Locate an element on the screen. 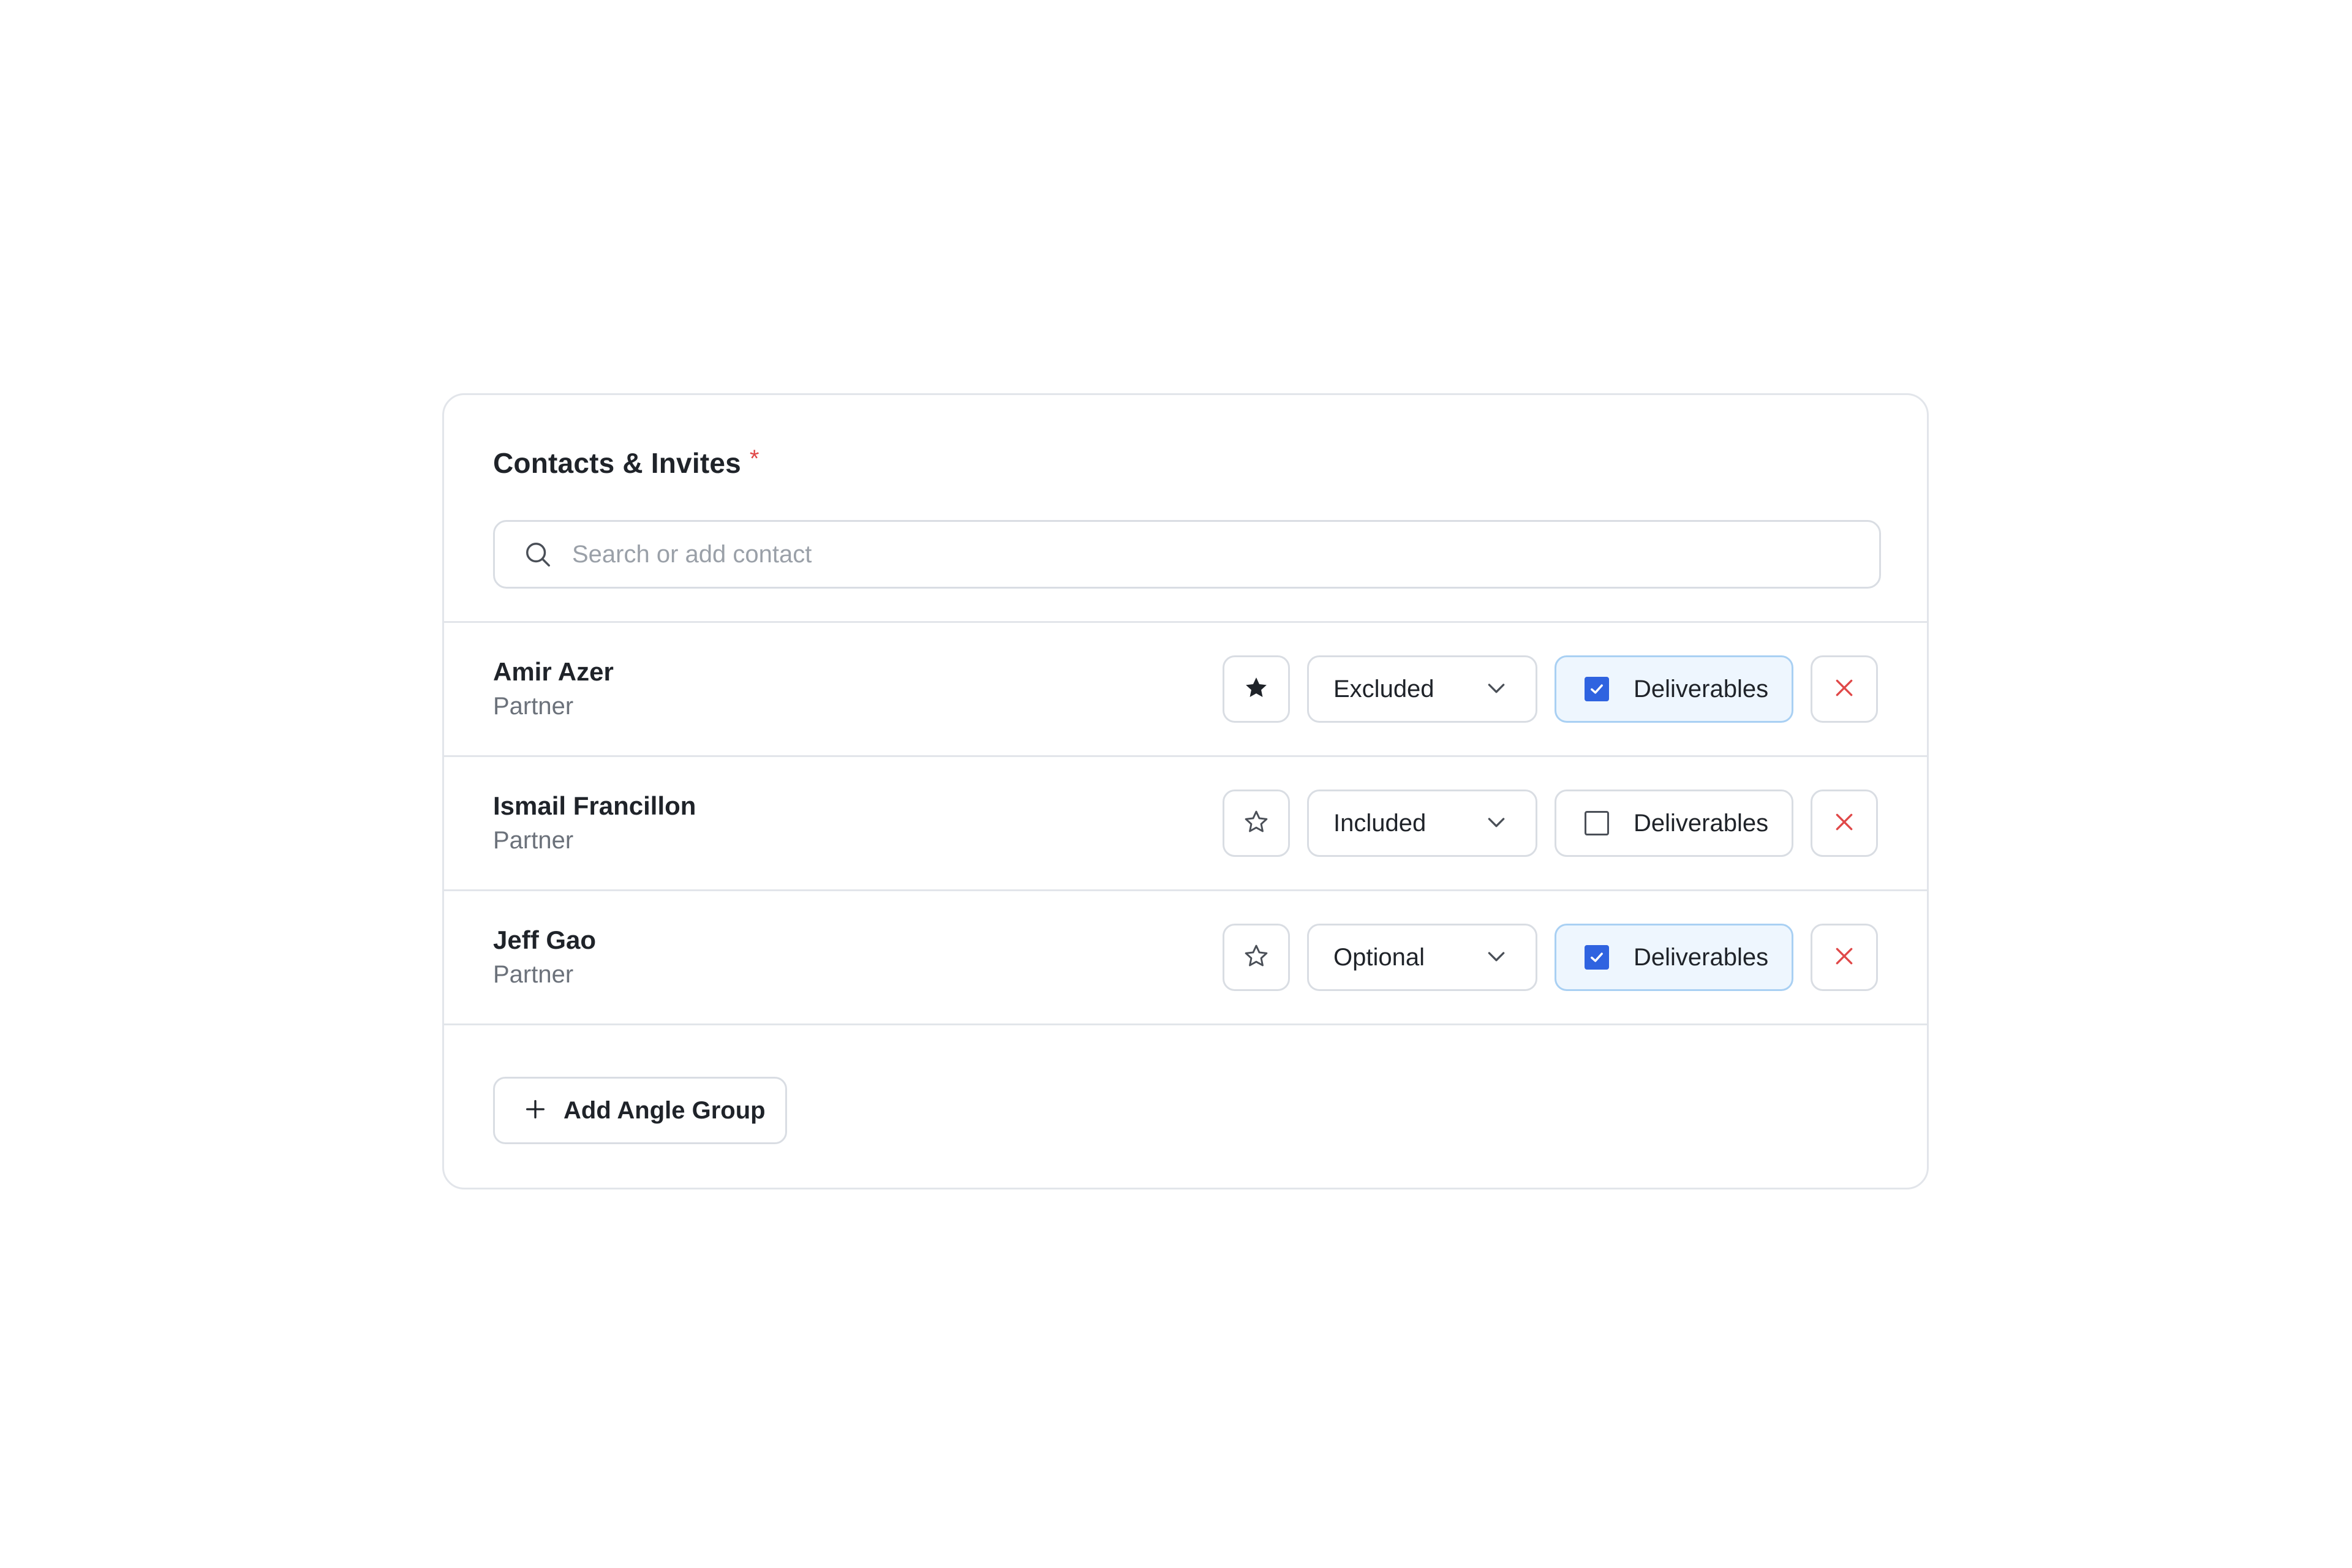  contact-info: Ismail Francillon Partner is located at coordinates (594, 824).